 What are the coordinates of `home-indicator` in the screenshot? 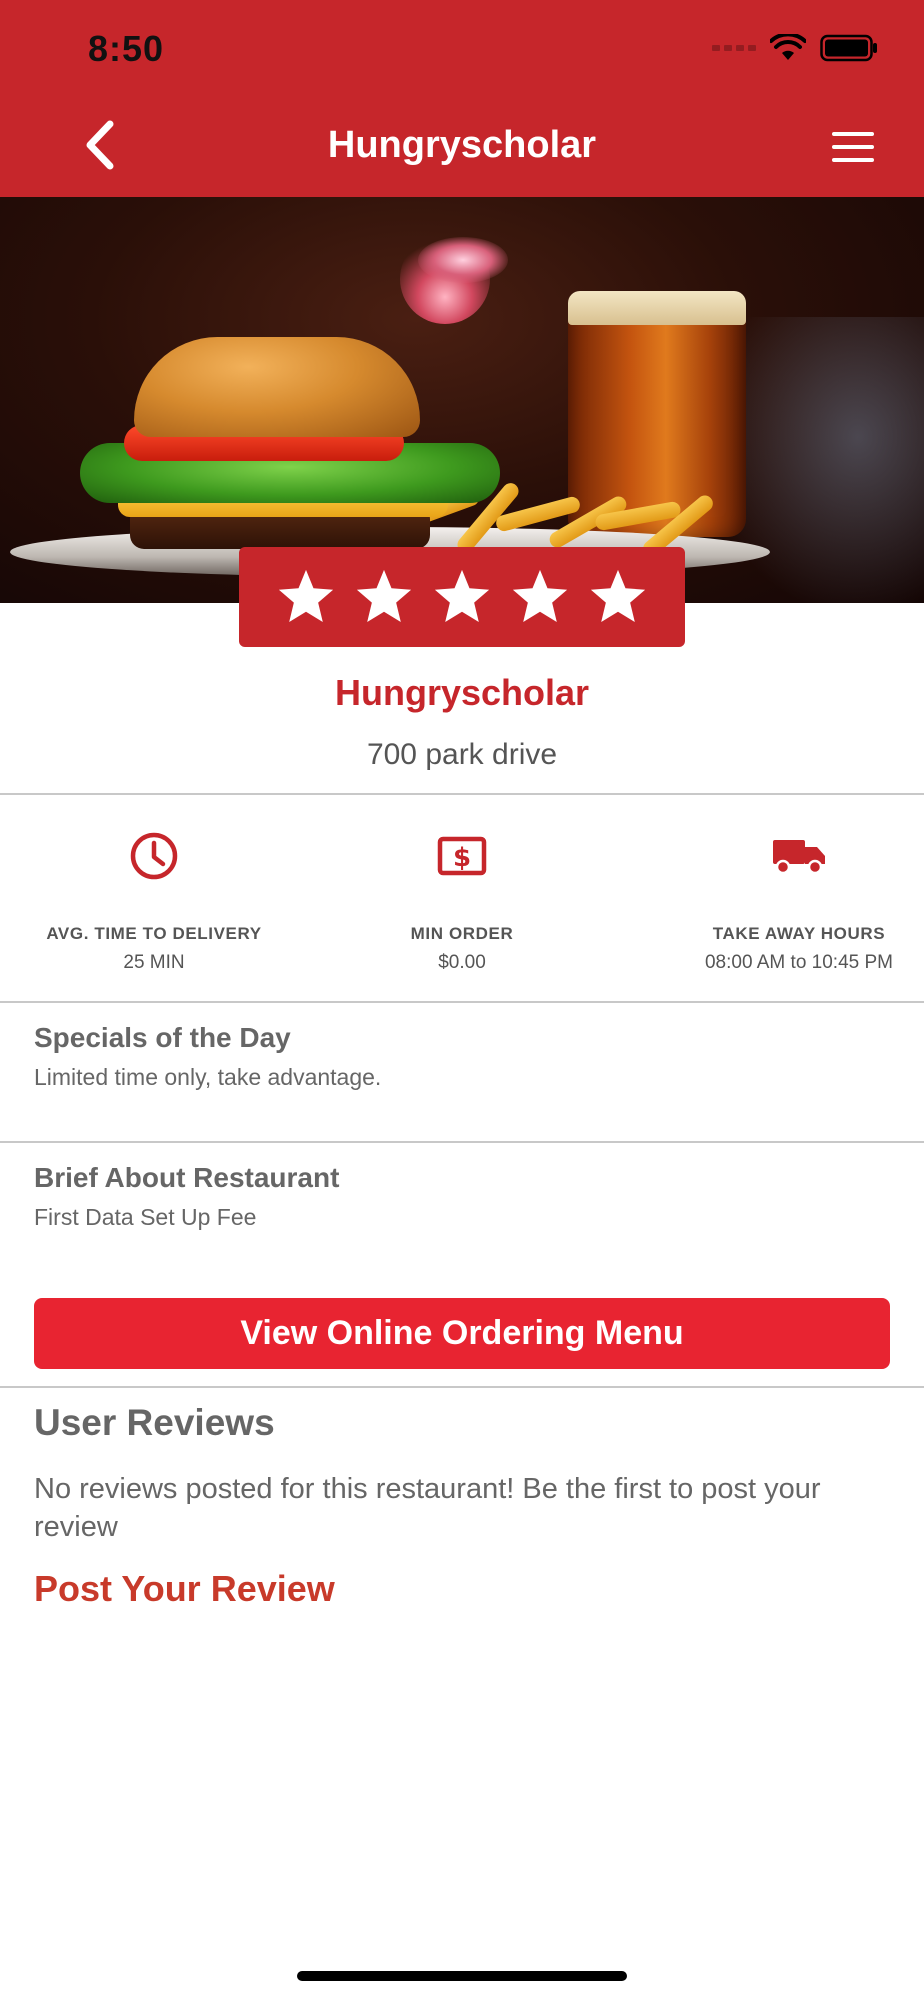 It's located at (462, 1976).